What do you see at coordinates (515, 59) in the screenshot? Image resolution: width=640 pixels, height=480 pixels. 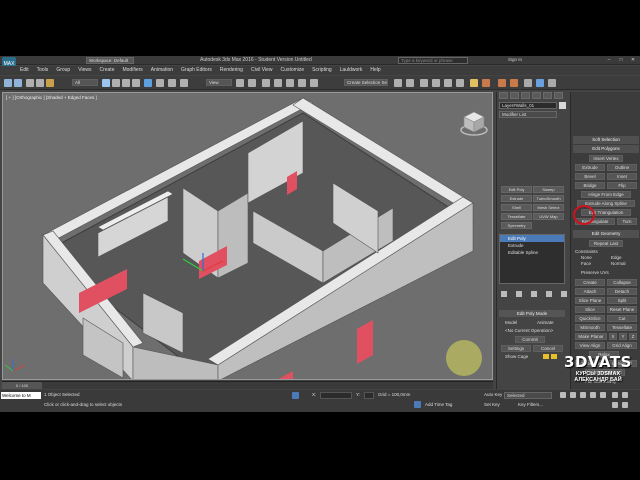 I see `sign-in-link: Sign In` at bounding box center [515, 59].